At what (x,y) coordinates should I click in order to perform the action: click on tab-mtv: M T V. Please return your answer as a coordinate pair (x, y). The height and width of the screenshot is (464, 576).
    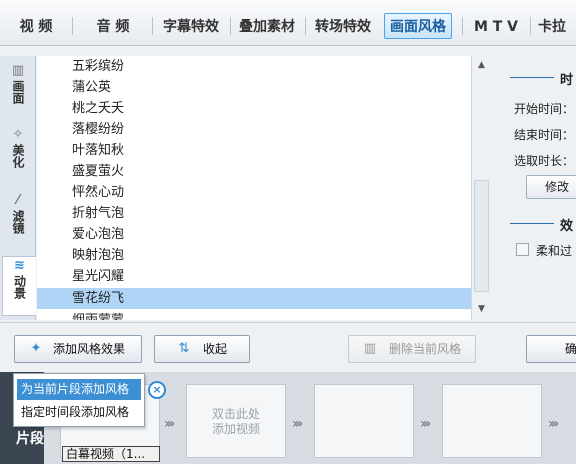
    Looking at the image, I should click on (496, 27).